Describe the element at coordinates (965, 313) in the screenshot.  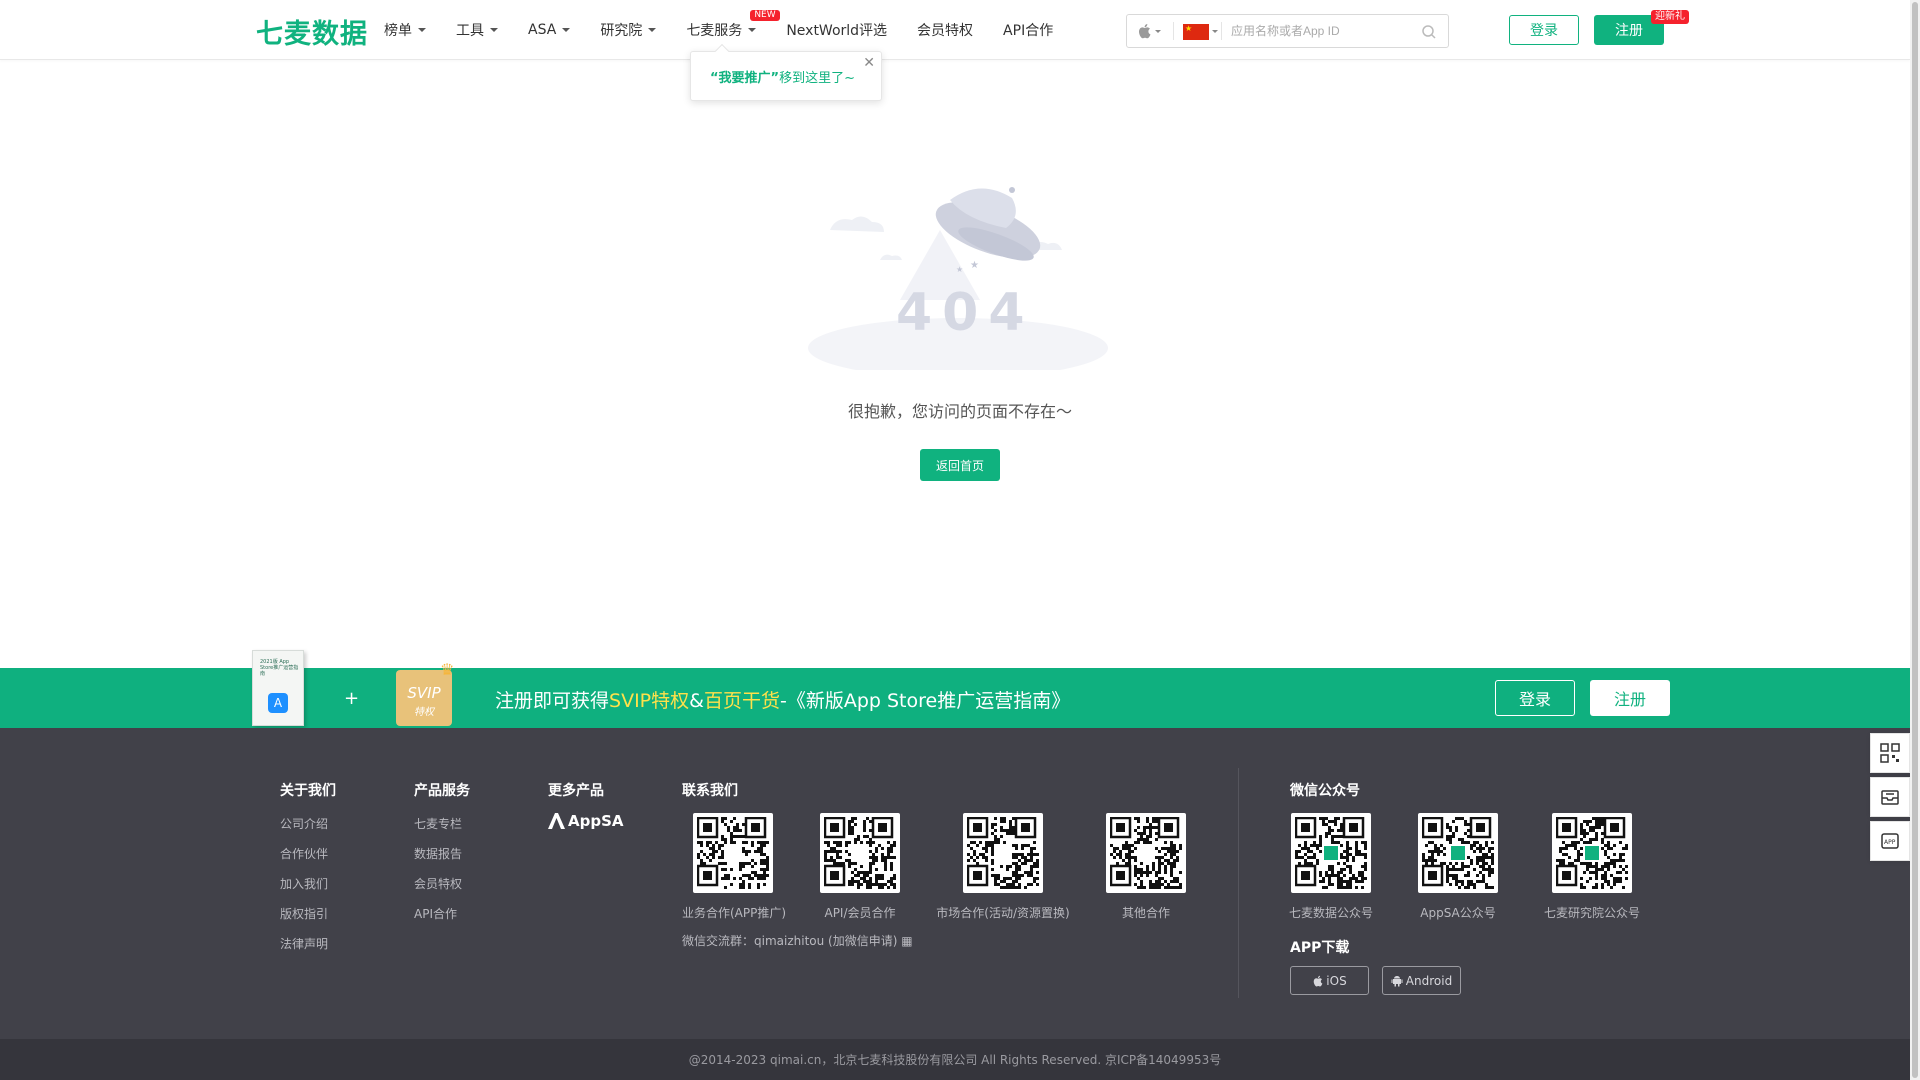
I see `error-code: 404` at that location.